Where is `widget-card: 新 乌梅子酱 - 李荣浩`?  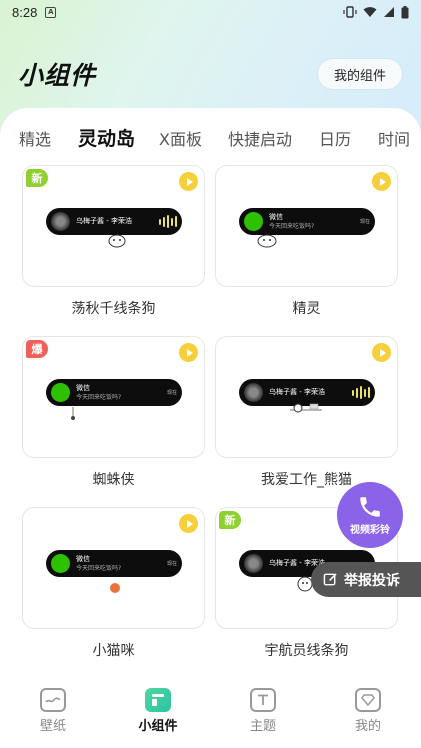
widget-card: 新 乌梅子酱 - 李荣浩 is located at coordinates (113, 226).